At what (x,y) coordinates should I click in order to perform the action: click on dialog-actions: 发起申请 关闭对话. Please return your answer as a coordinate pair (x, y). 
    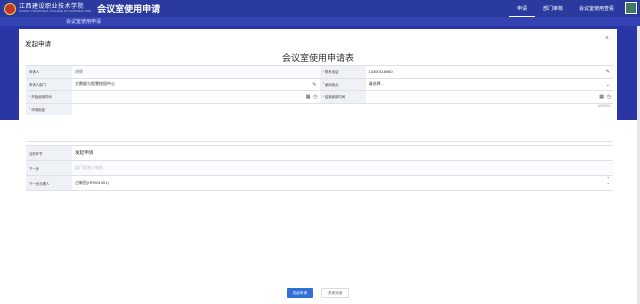
    Looking at the image, I should click on (318, 293).